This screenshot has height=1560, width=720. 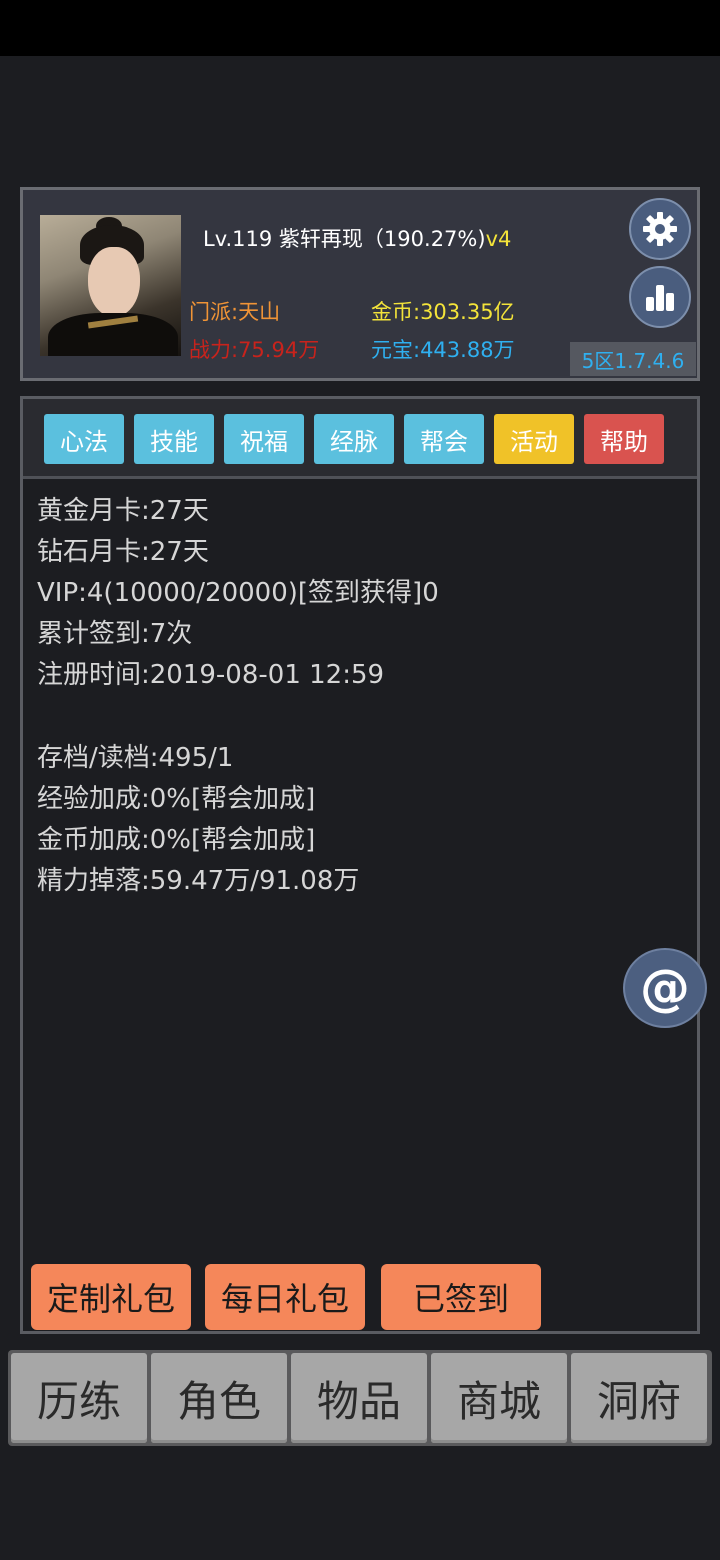 I want to click on save-load-count: 存档/读档:495/1, so click(x=135, y=758).